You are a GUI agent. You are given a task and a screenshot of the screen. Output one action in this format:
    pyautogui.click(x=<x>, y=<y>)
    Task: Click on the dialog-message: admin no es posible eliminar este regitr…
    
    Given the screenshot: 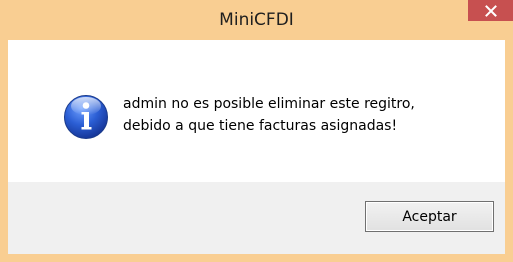 What is the action you would take?
    pyautogui.click(x=269, y=115)
    